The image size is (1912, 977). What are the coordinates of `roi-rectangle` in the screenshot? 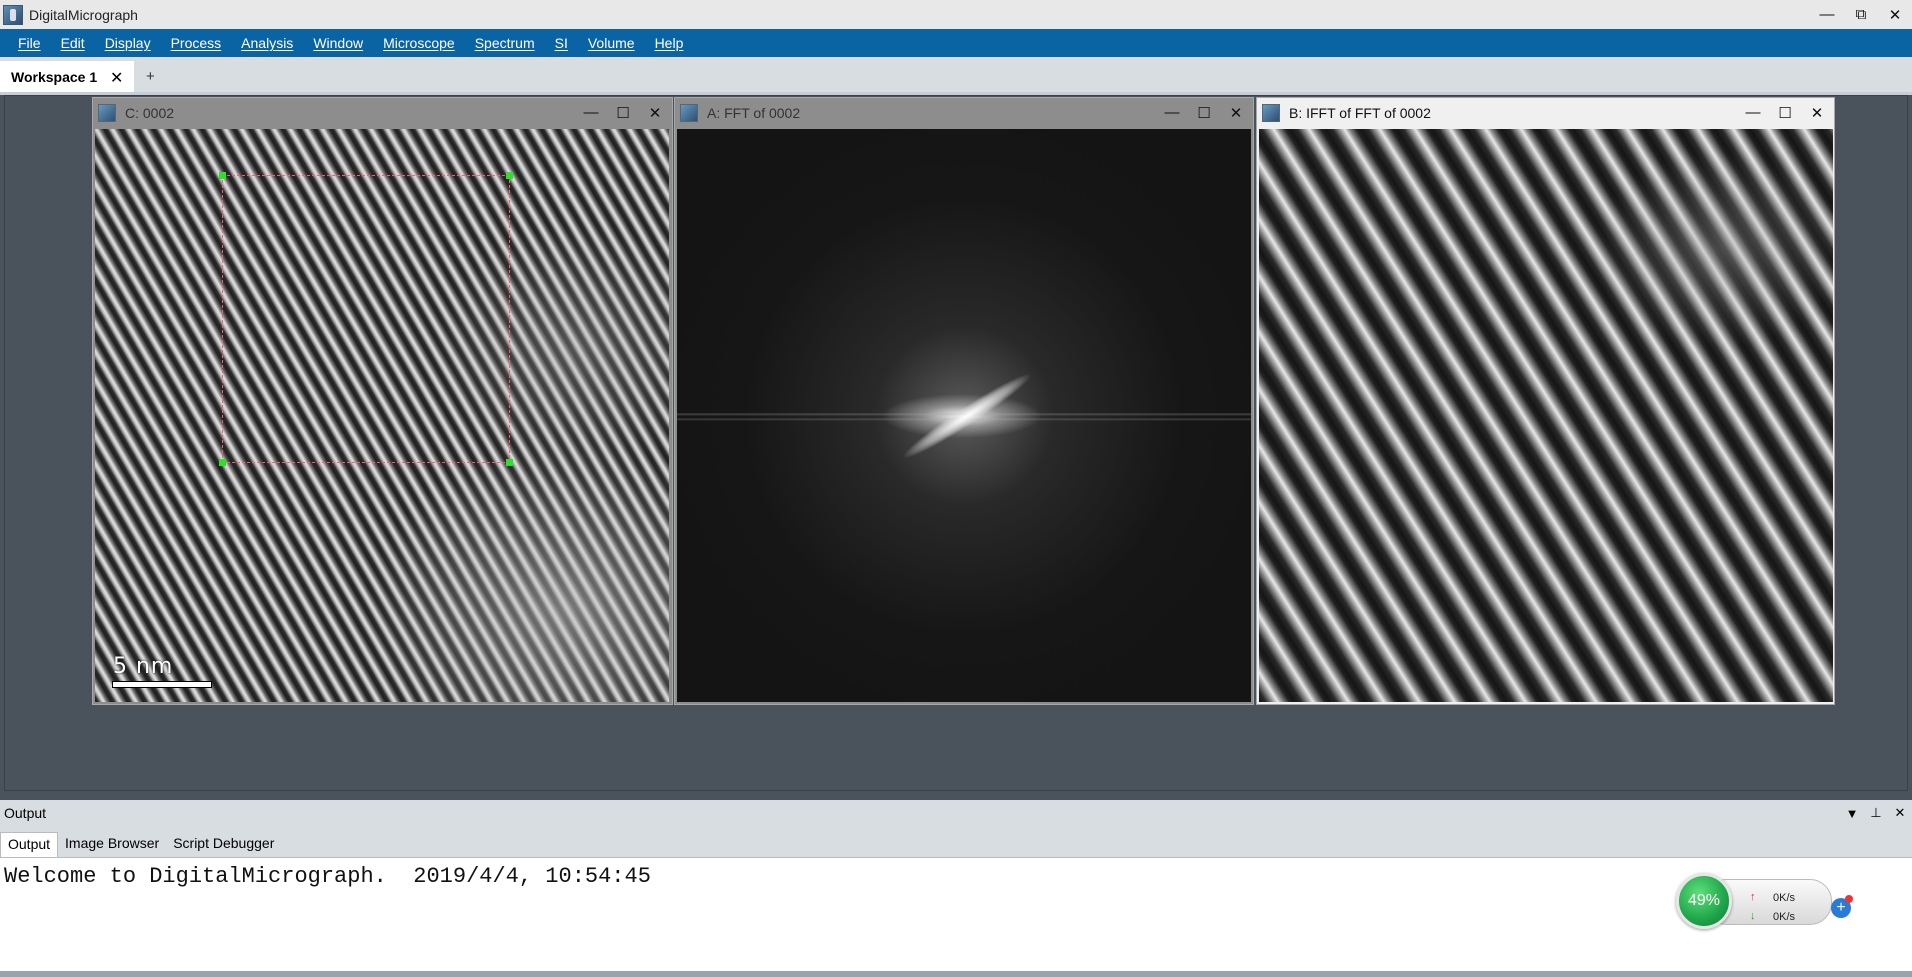 It's located at (366, 319).